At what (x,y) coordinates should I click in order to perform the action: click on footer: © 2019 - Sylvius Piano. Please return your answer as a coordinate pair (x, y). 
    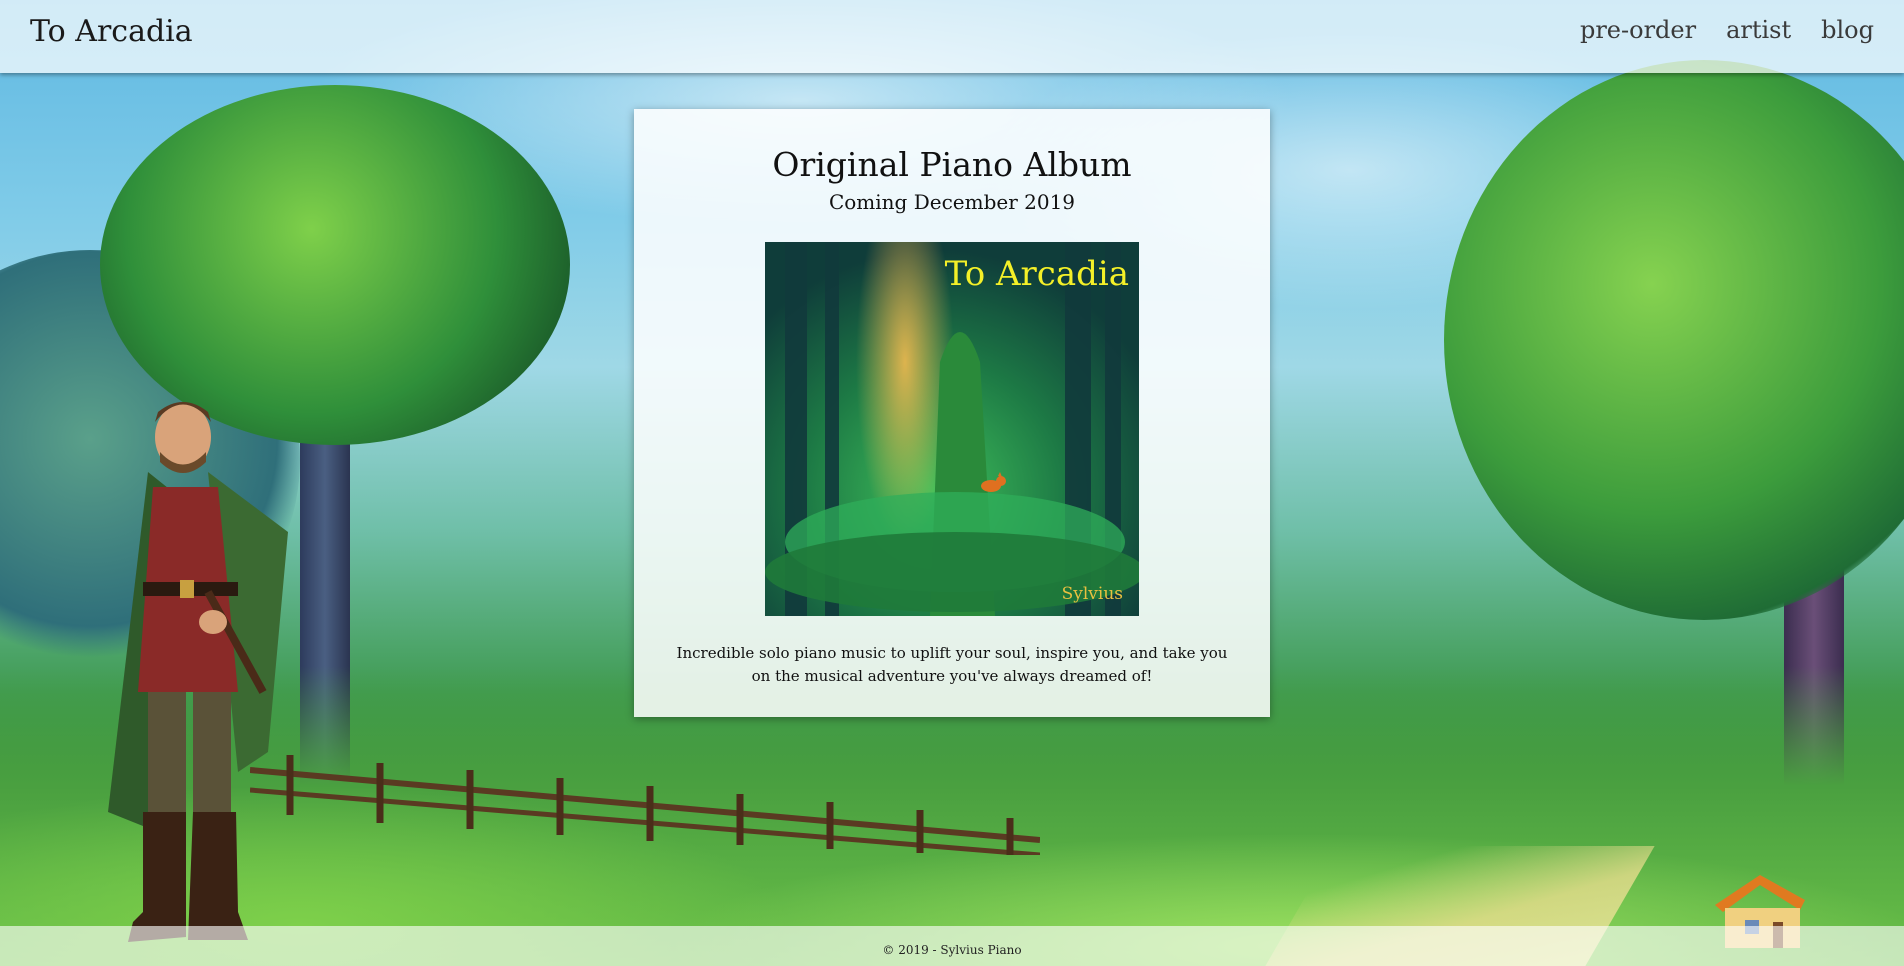
    Looking at the image, I should click on (952, 946).